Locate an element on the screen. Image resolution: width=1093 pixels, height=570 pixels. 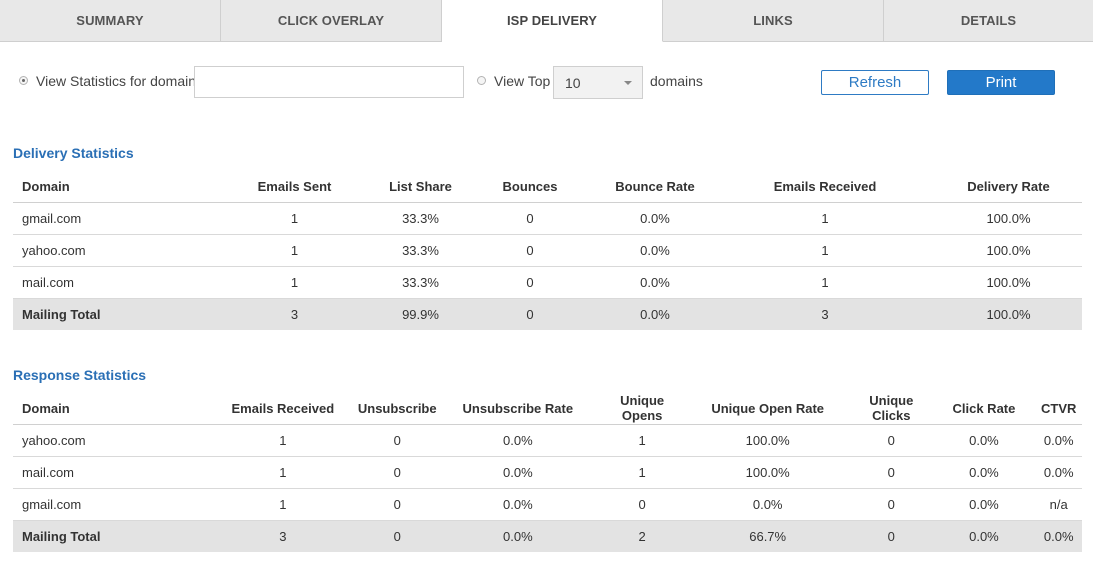
table-cell: 99.9% is located at coordinates (420, 314).